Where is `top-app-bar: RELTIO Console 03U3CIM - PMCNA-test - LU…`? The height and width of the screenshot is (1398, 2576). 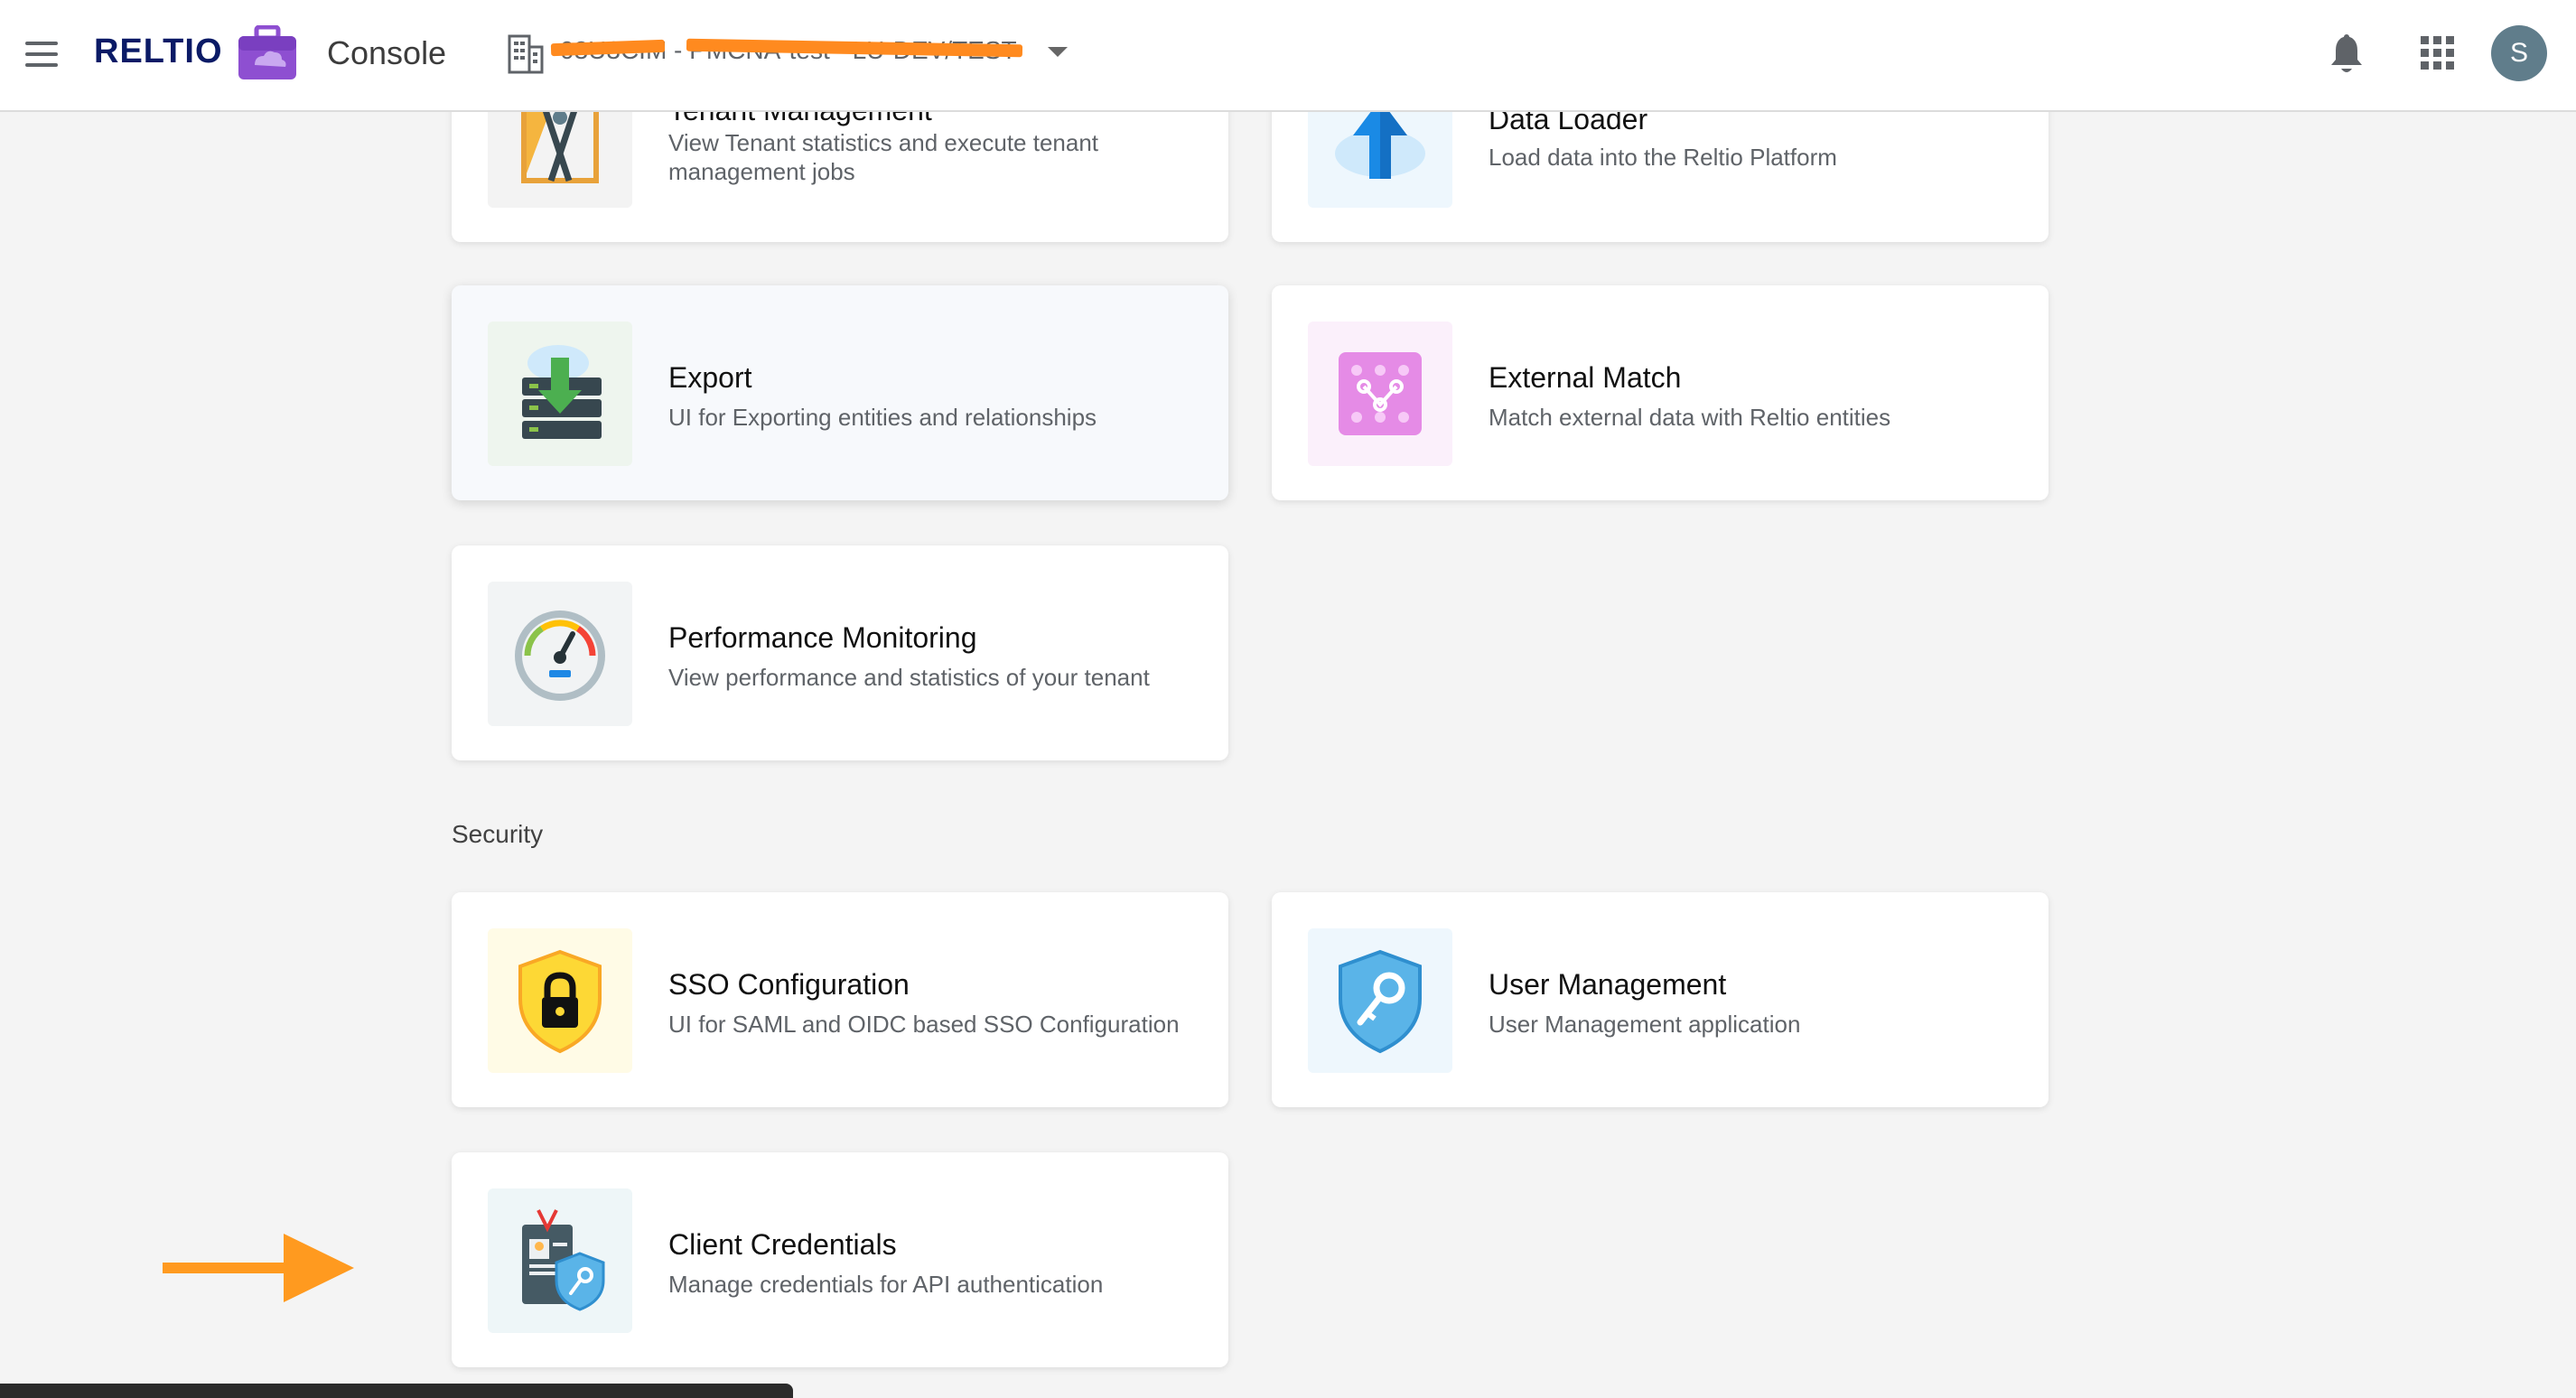 top-app-bar: RELTIO Console 03U3CIM - PMCNA-test - LU… is located at coordinates (1288, 56).